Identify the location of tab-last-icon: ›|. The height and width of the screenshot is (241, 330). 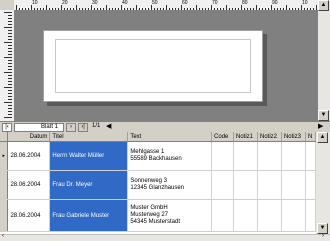
(83, 127).